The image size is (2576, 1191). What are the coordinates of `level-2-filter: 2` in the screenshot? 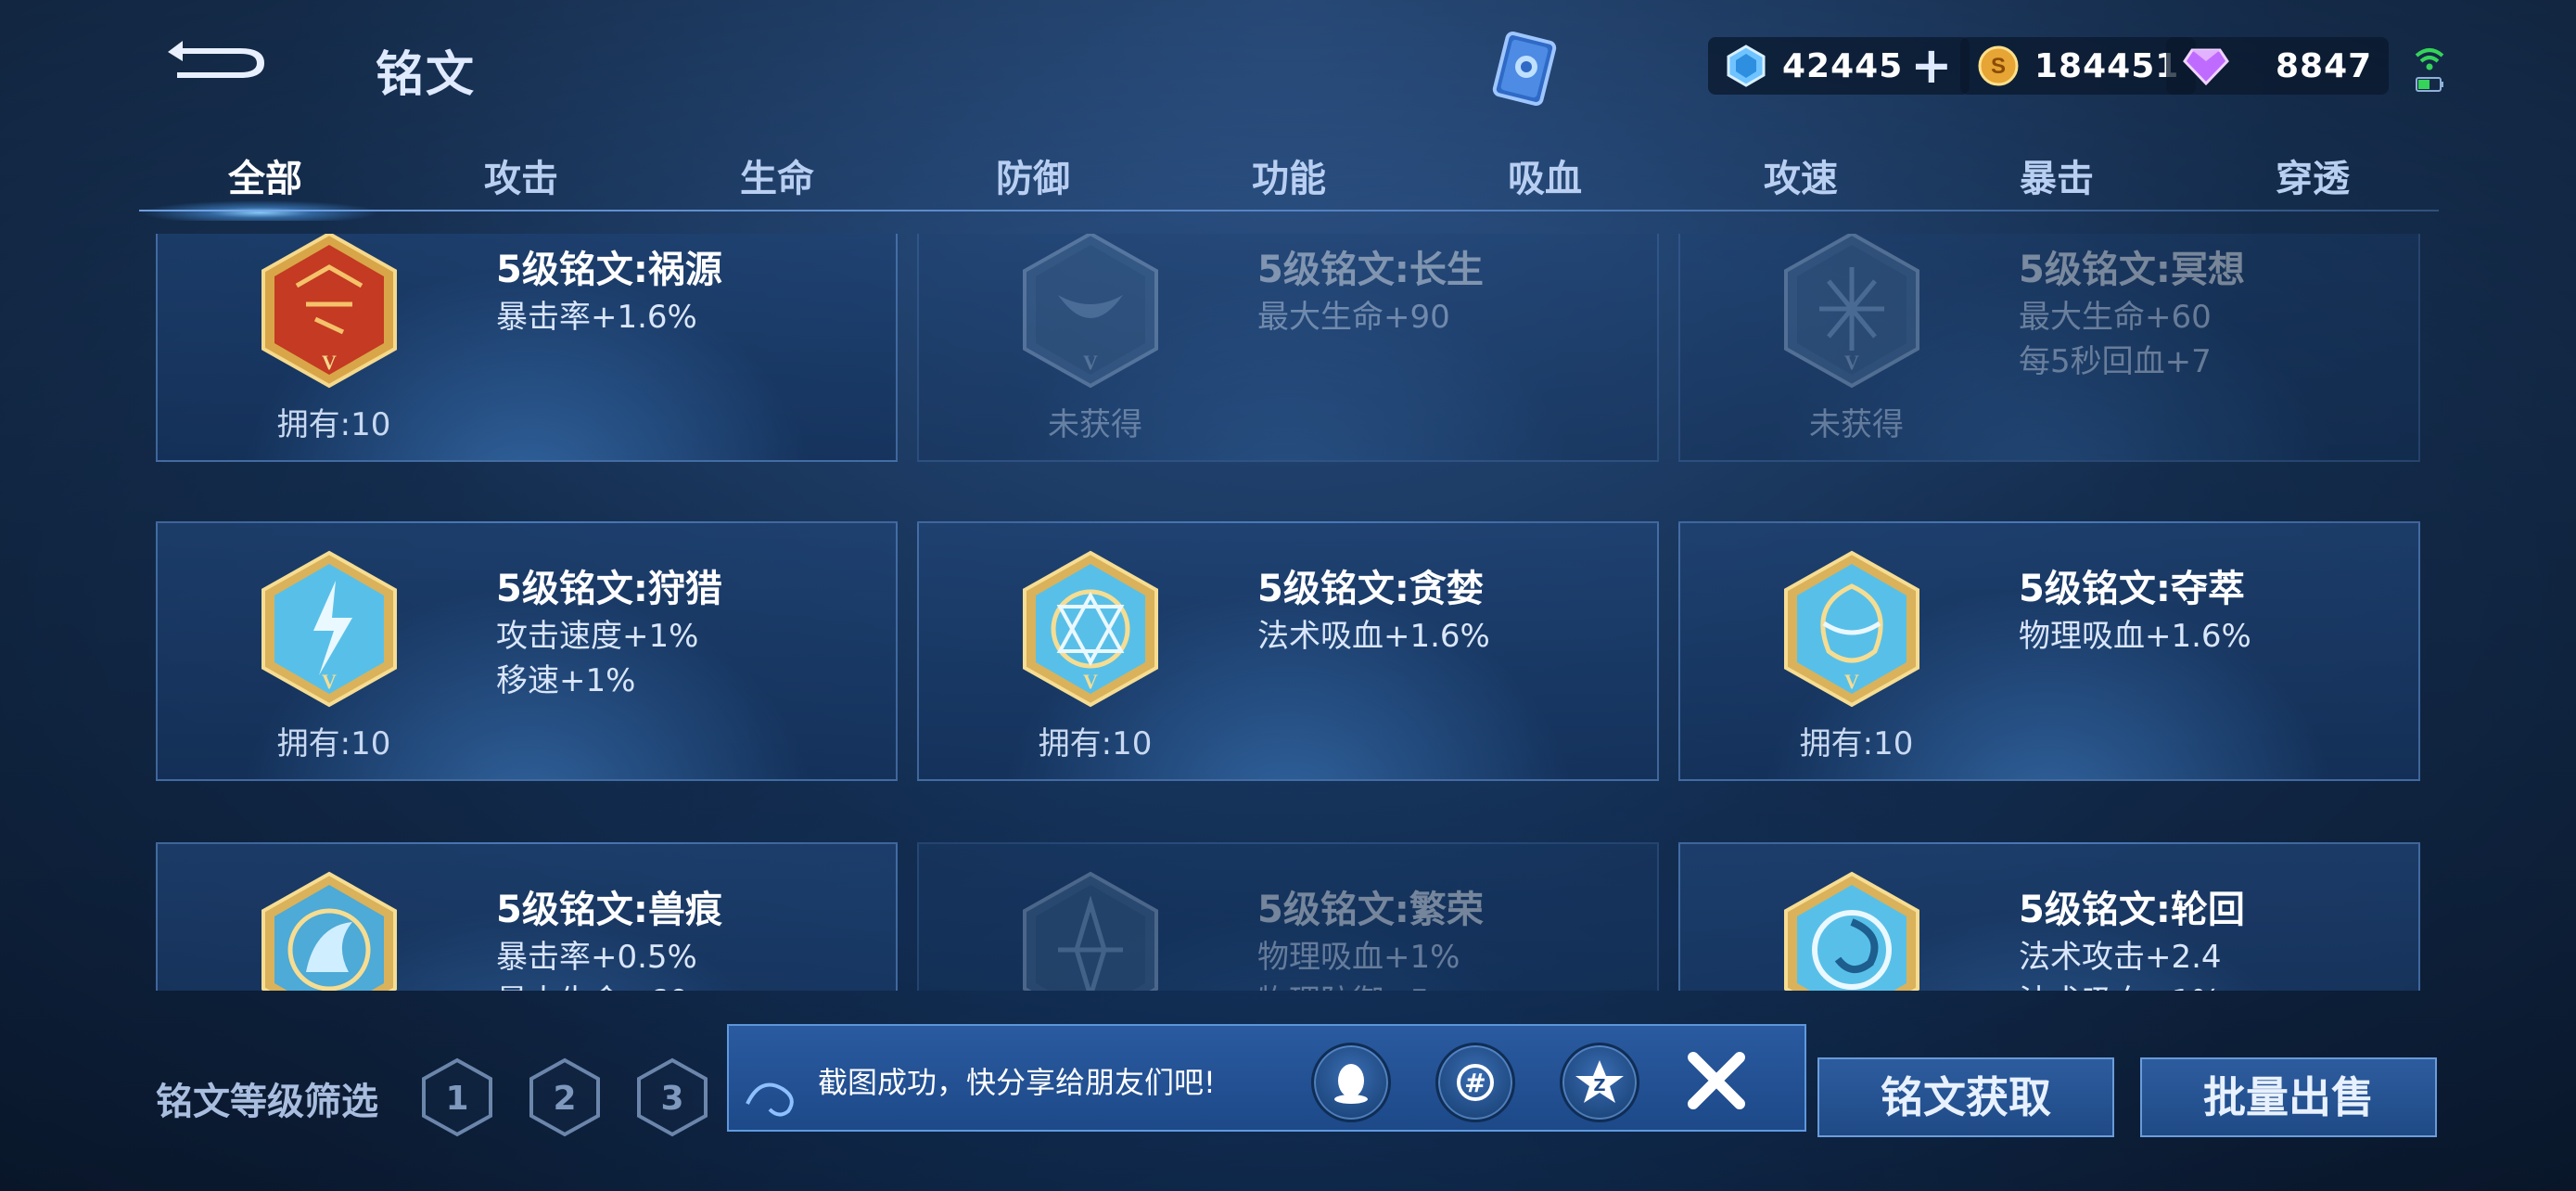 It's located at (565, 1097).